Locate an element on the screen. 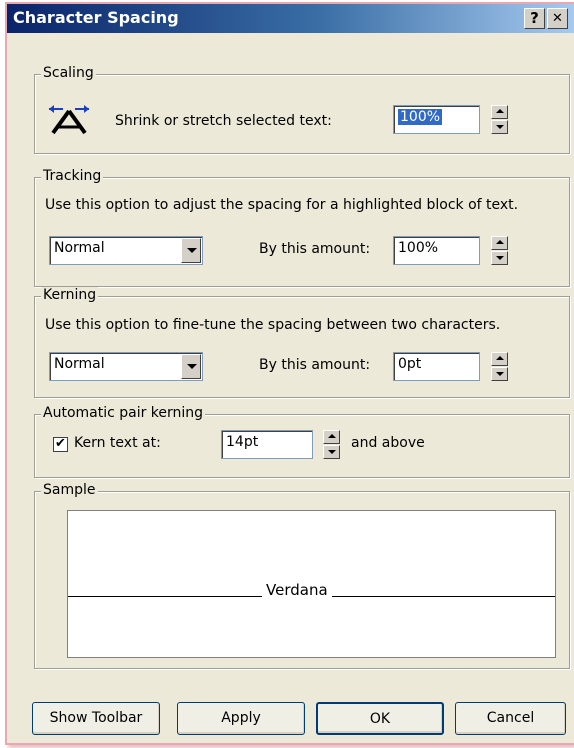 This screenshot has height=748, width=574. scaling-spinner is located at coordinates (499, 119).